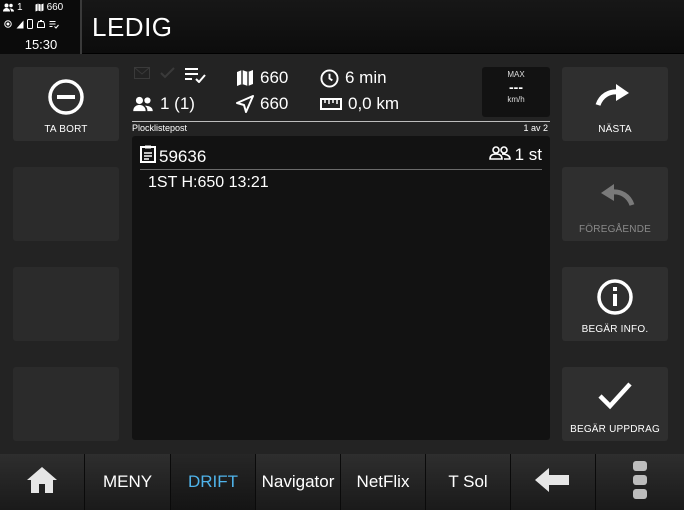  I want to click on vehicle-number: 660, so click(55, 7).